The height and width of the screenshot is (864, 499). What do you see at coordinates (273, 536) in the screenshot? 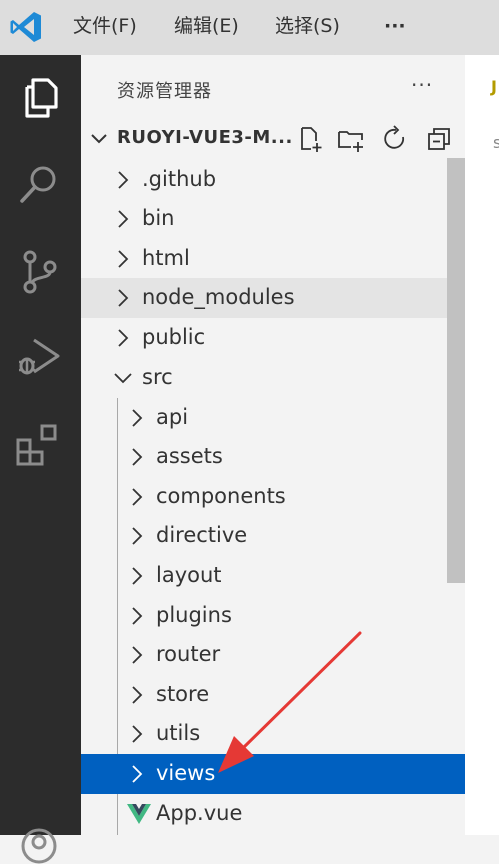
I see `tree-item-directive: directive` at bounding box center [273, 536].